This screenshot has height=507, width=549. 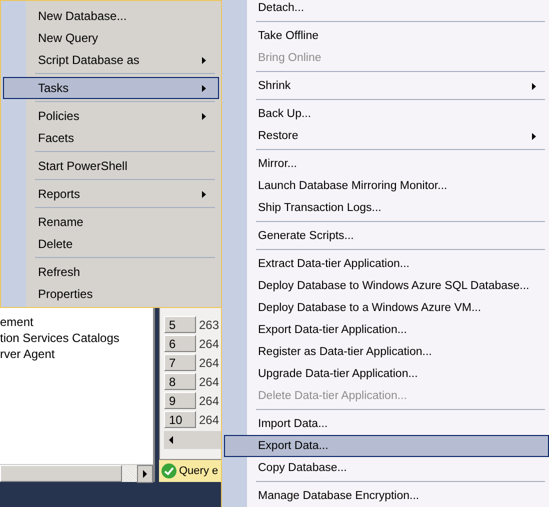 What do you see at coordinates (180, 381) in the screenshot?
I see `row-header: 8` at bounding box center [180, 381].